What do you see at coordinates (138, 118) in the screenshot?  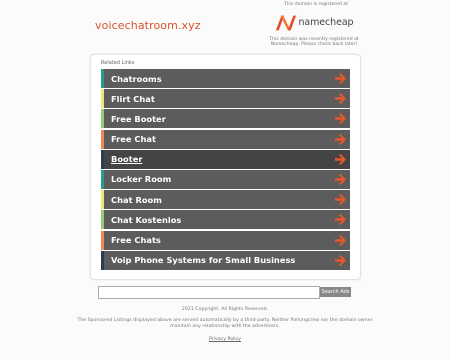 I see `related-link-label: Free Booter` at bounding box center [138, 118].